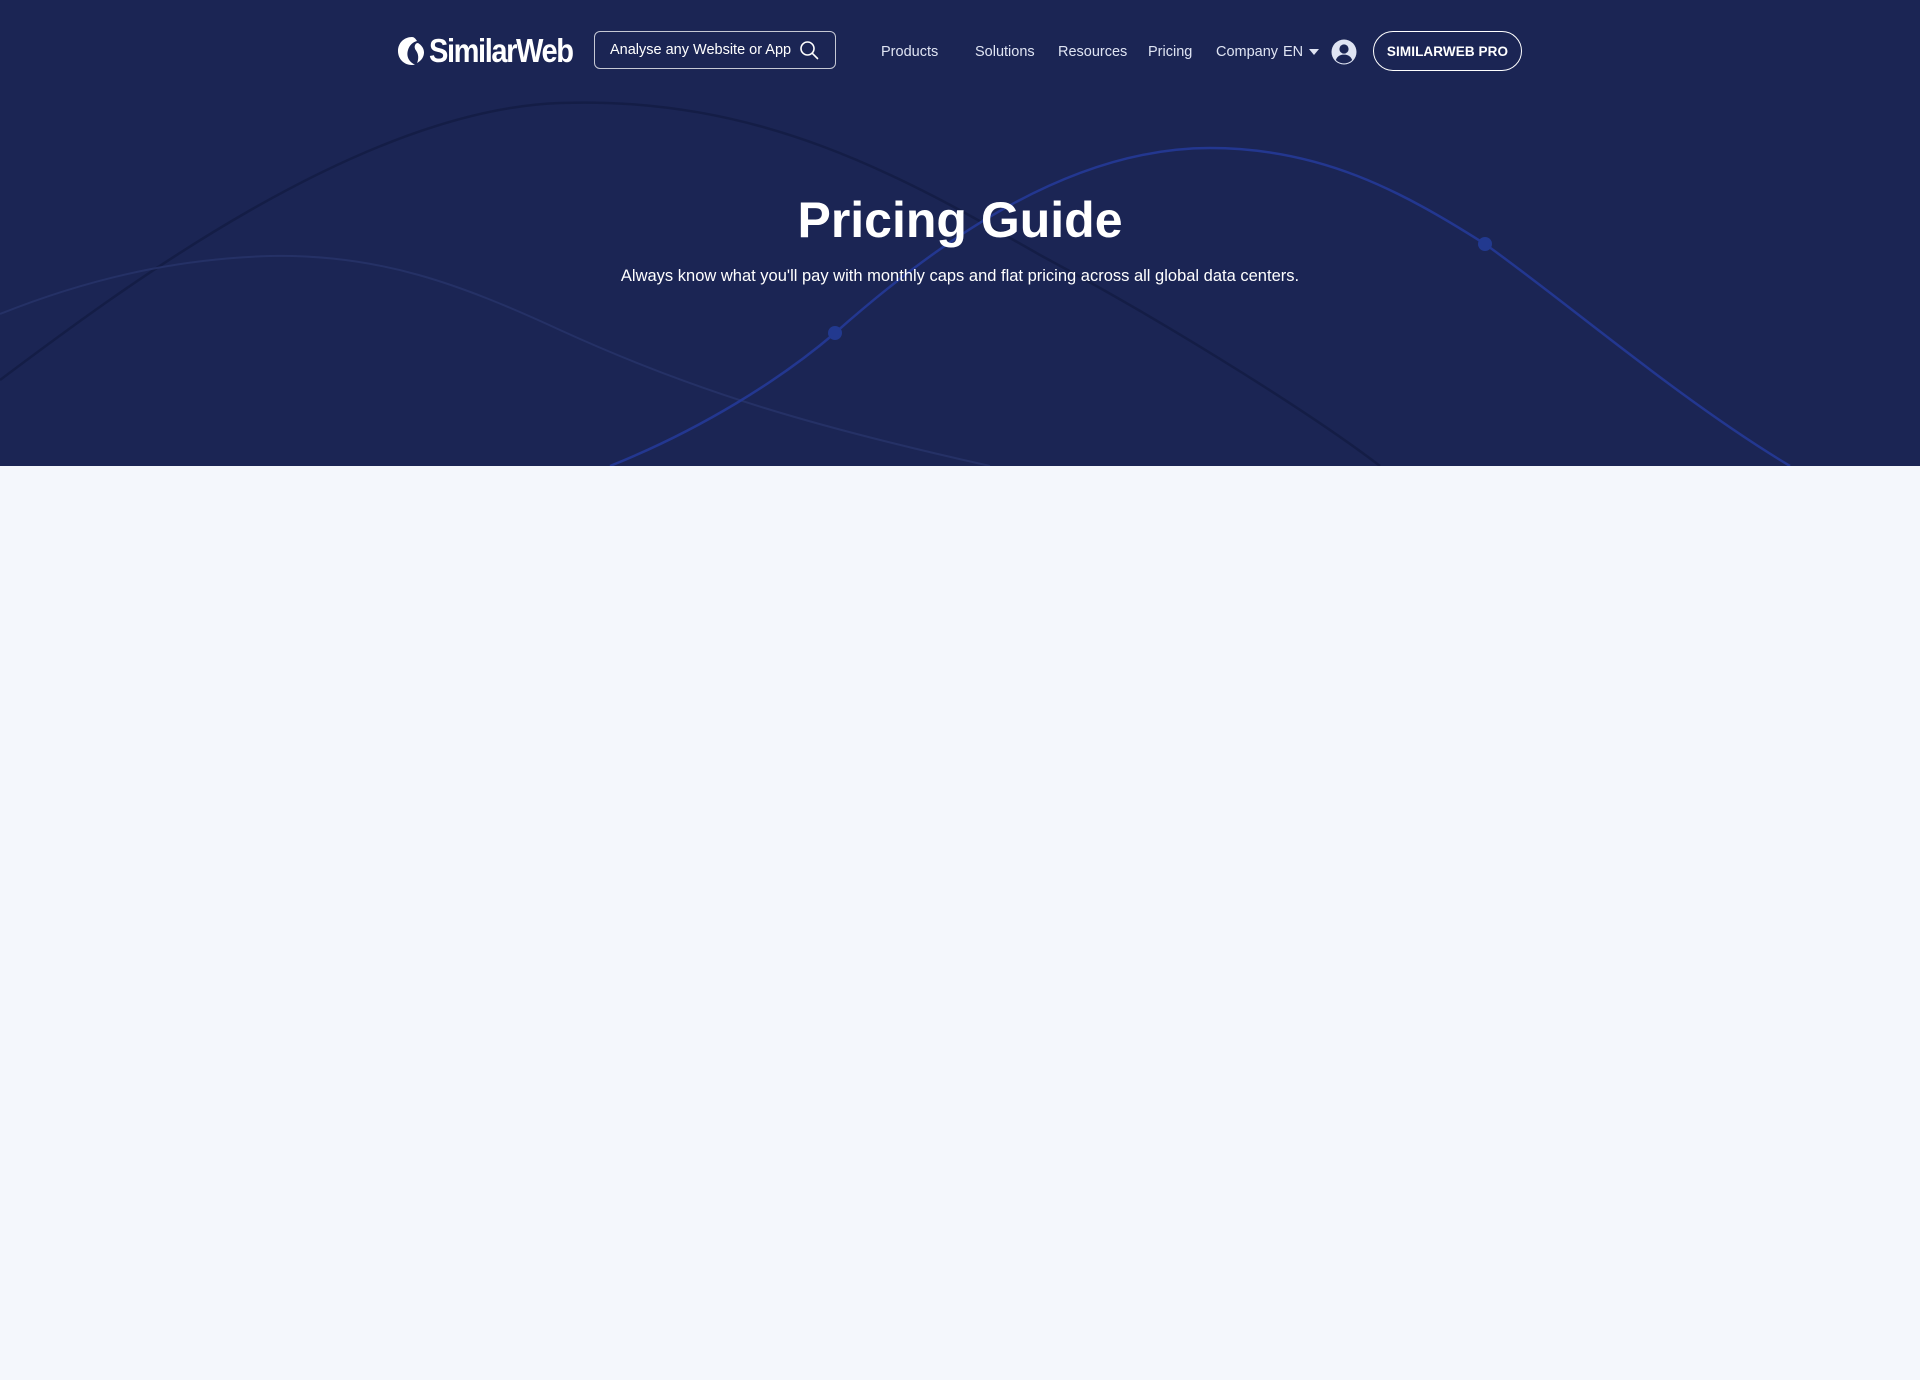 The width and height of the screenshot is (1920, 1380). What do you see at coordinates (1314, 52) in the screenshot?
I see `caret-down-icon` at bounding box center [1314, 52].